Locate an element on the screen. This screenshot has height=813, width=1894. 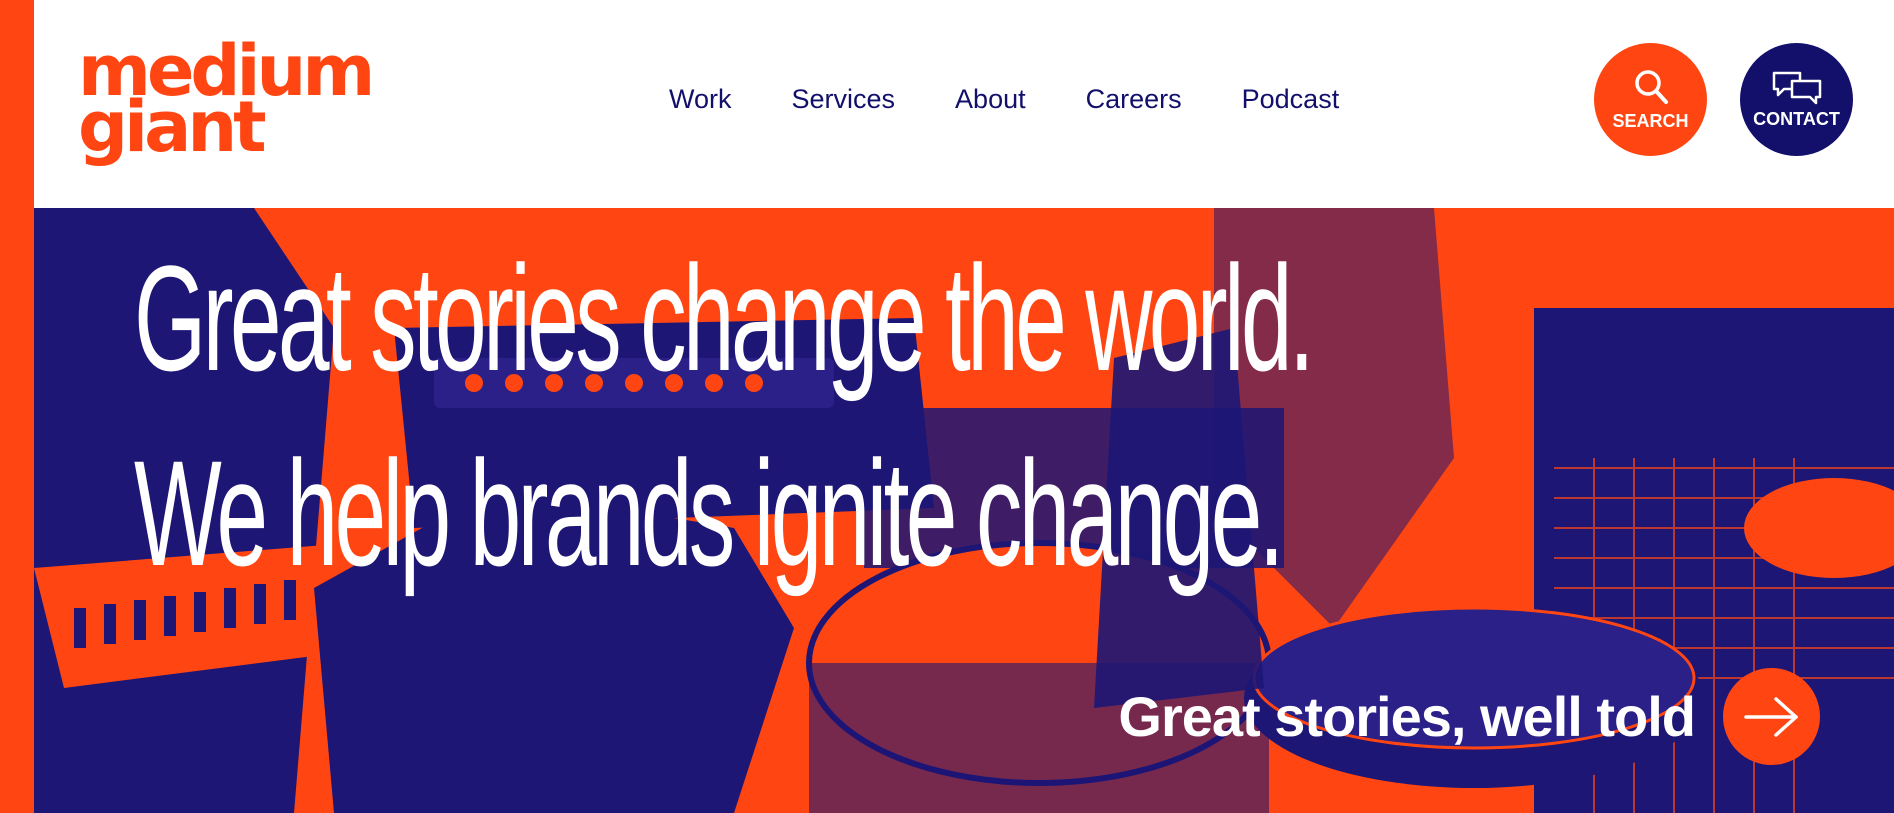
contact-button: CONTACT is located at coordinates (1796, 99).